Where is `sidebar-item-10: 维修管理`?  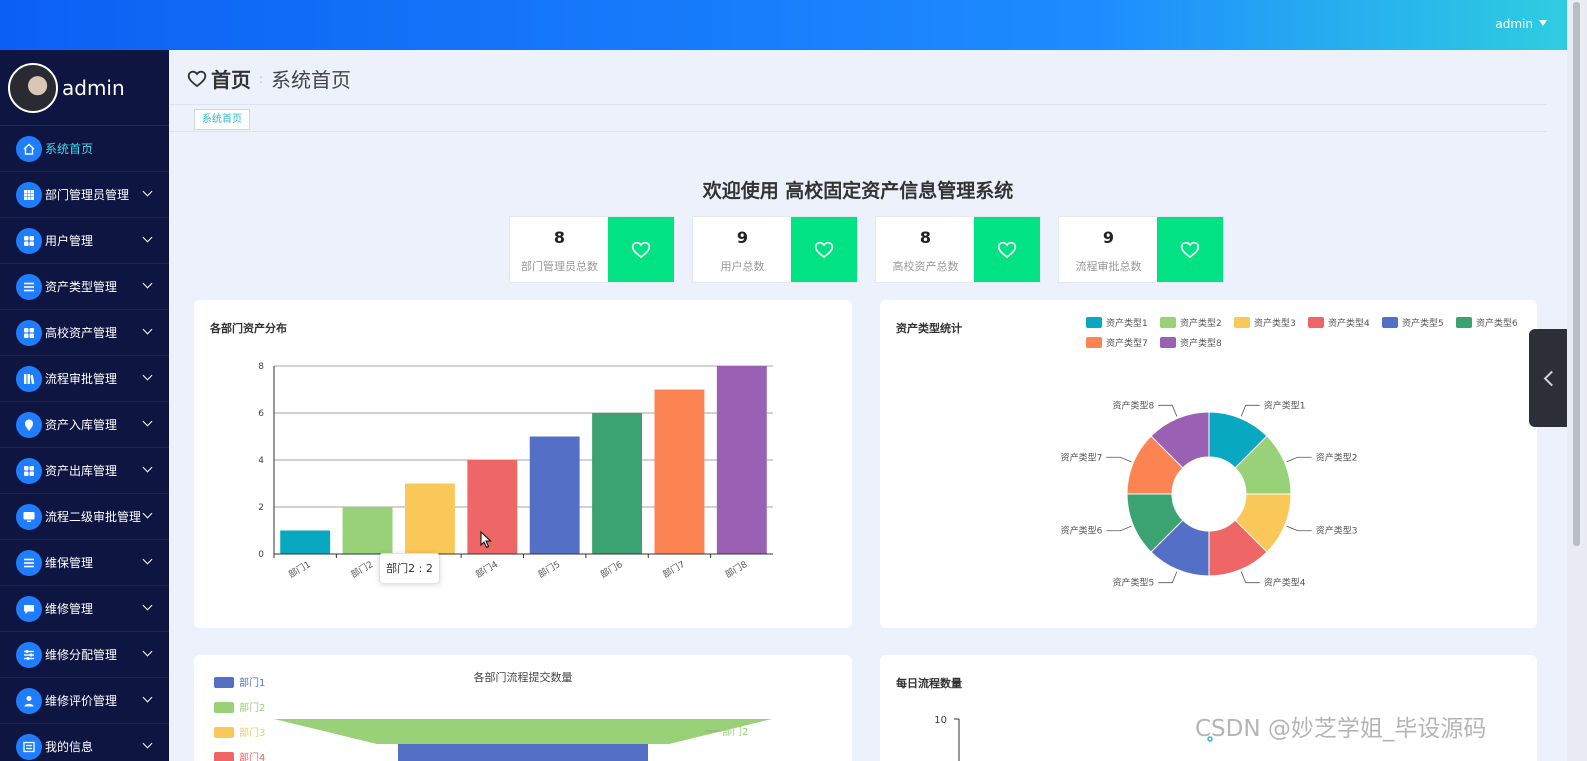
sidebar-item-10: 维修管理 is located at coordinates (84, 609).